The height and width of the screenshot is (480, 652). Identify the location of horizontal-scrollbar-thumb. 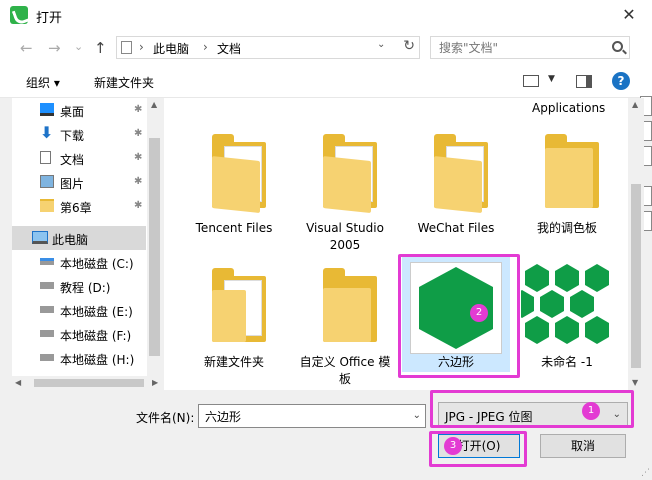
(89, 383).